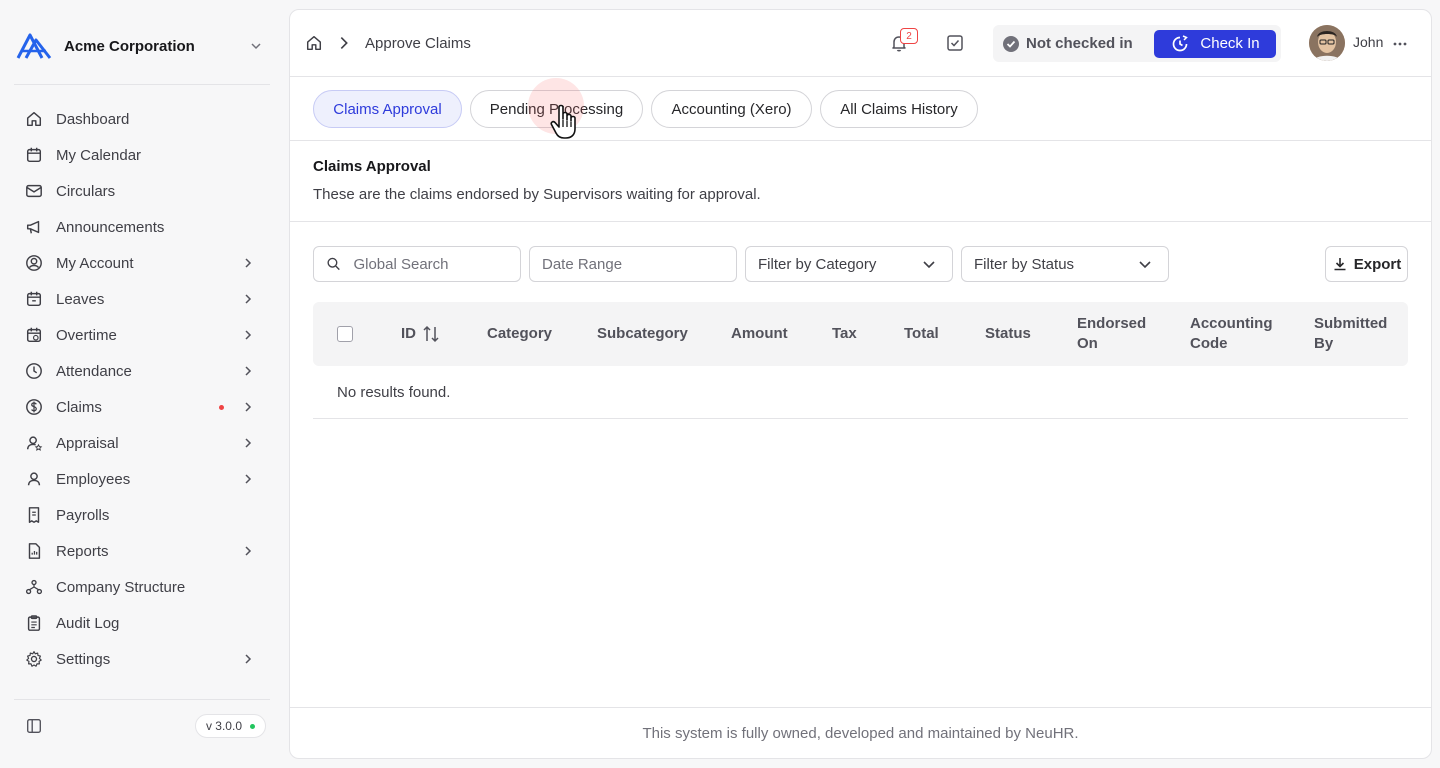 The image size is (1440, 768). I want to click on more-horizontal-icon, so click(1400, 44).